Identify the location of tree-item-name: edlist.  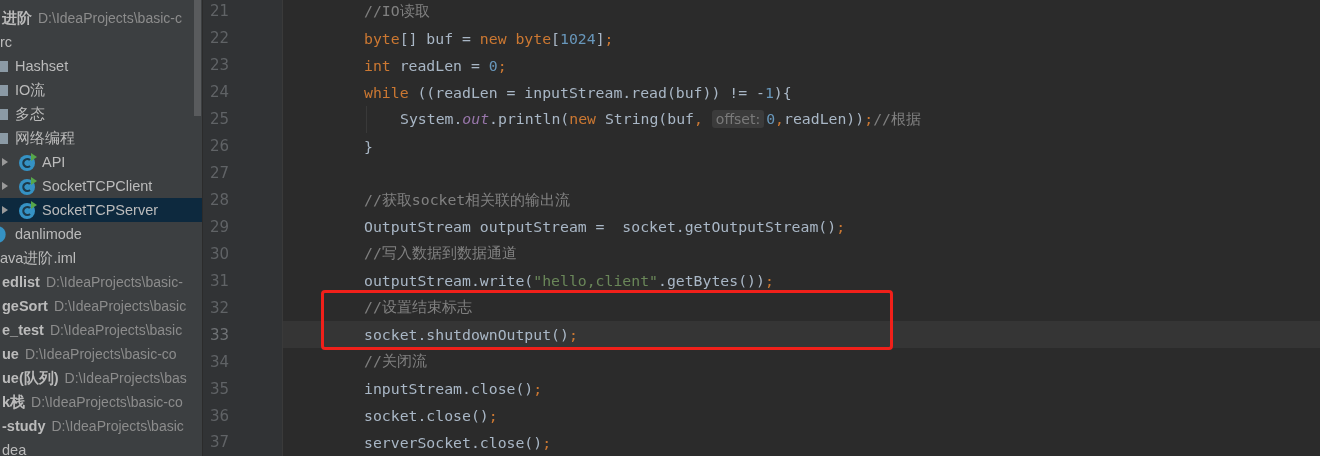
(21, 282).